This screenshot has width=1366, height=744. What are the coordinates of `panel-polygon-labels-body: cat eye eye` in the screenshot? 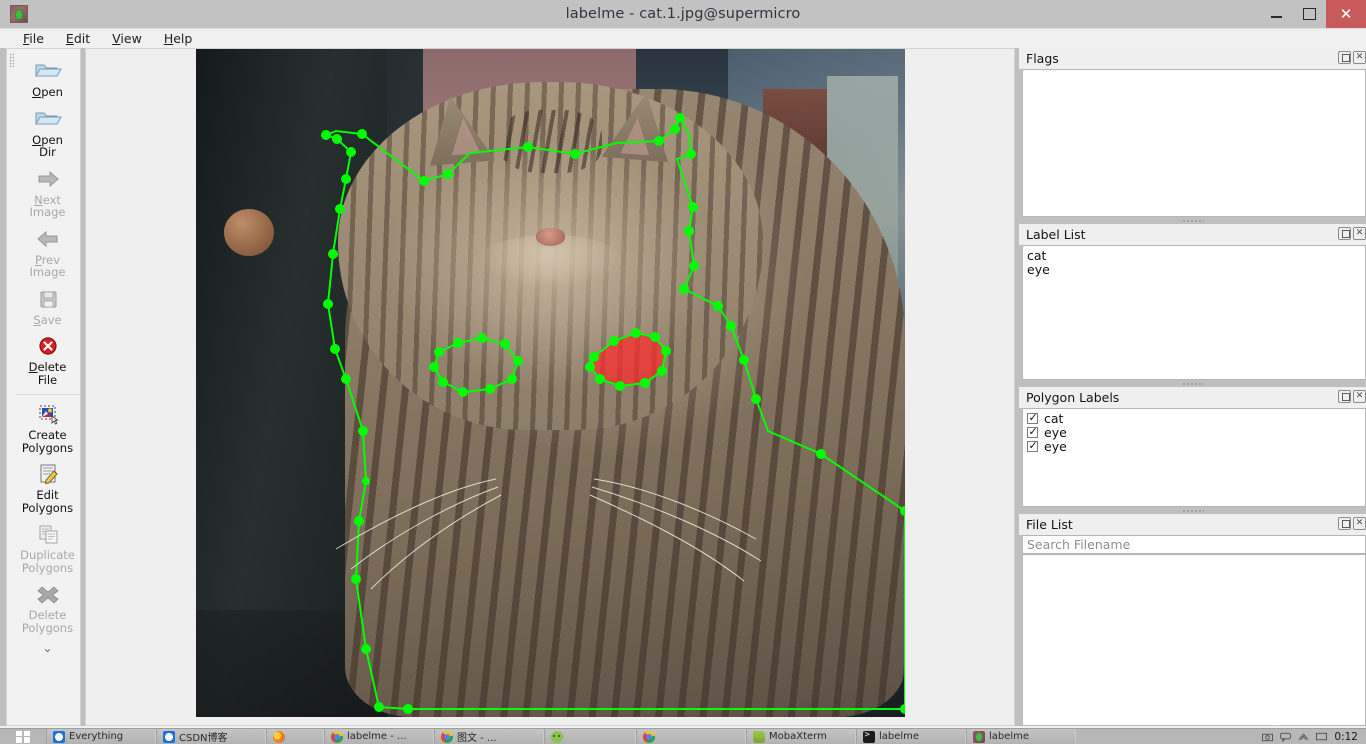 It's located at (1194, 457).